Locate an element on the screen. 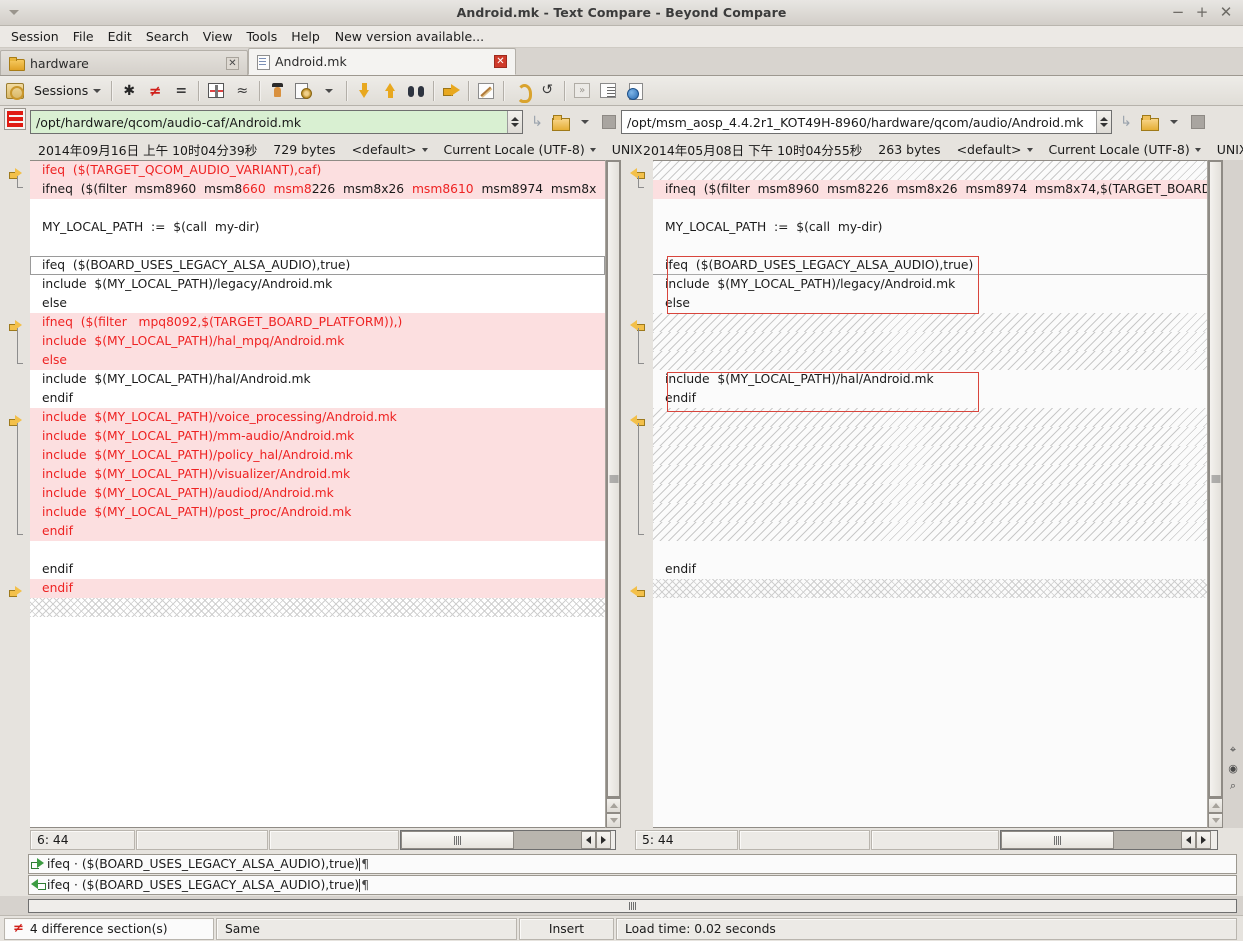 The height and width of the screenshot is (941, 1243). window-menu-button is located at coordinates (14, 12).